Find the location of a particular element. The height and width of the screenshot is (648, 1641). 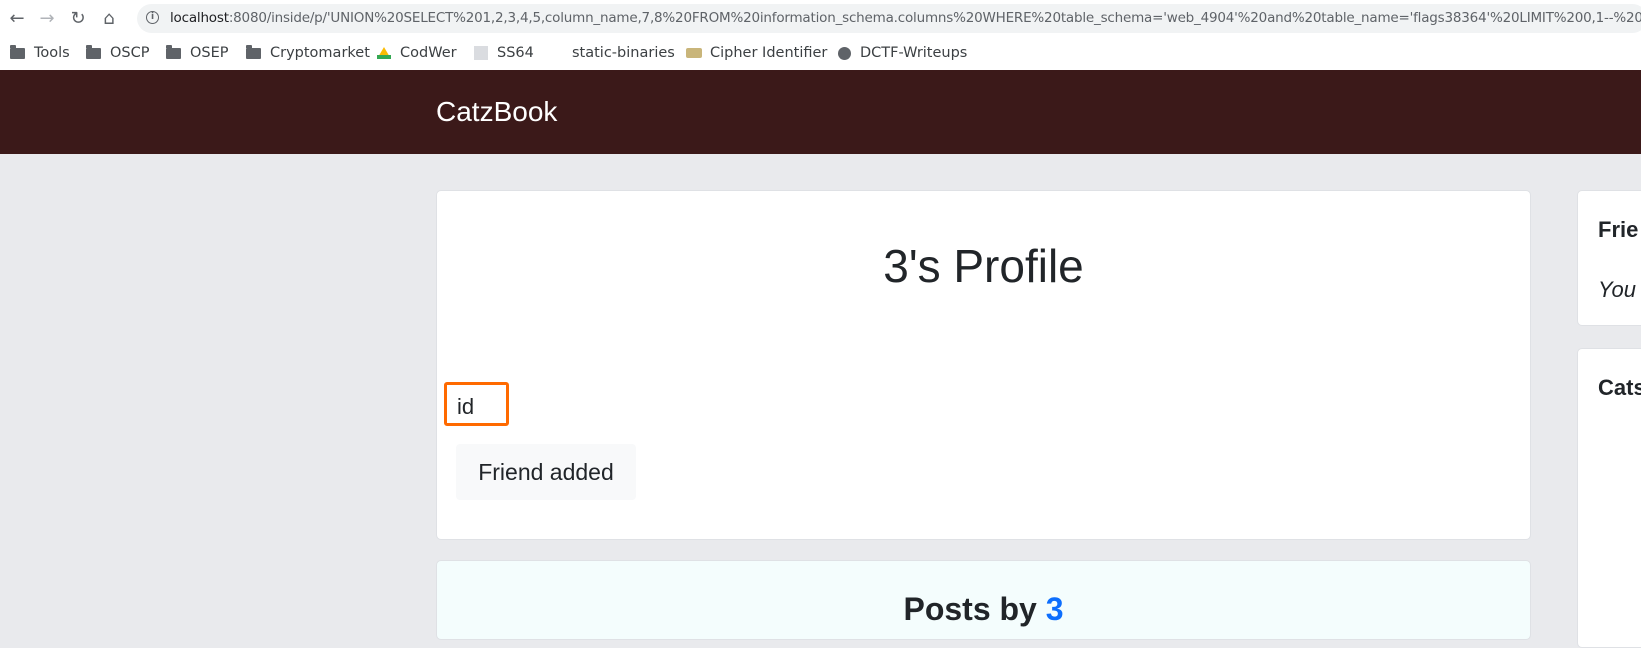

url-host: localhost is located at coordinates (199, 18).